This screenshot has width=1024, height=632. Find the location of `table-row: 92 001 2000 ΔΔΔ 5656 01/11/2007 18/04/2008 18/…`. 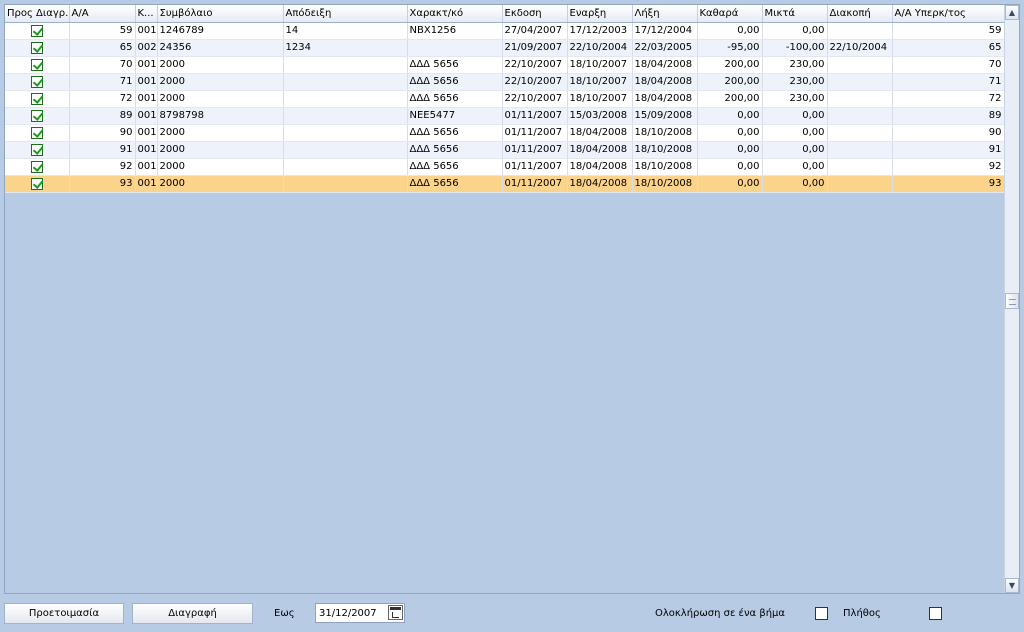

table-row: 92 001 2000 ΔΔΔ 5656 01/11/2007 18/04/2008 18/… is located at coordinates (504, 167).